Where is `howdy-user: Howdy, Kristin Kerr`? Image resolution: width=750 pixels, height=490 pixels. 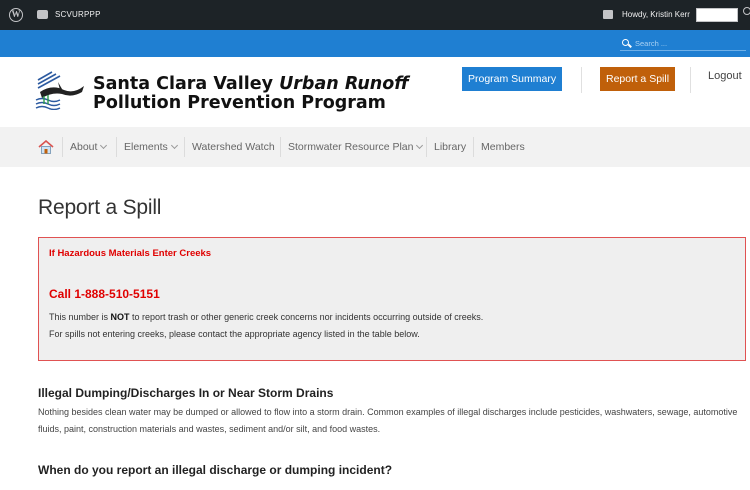
howdy-user: Howdy, Kristin Kerr is located at coordinates (656, 14).